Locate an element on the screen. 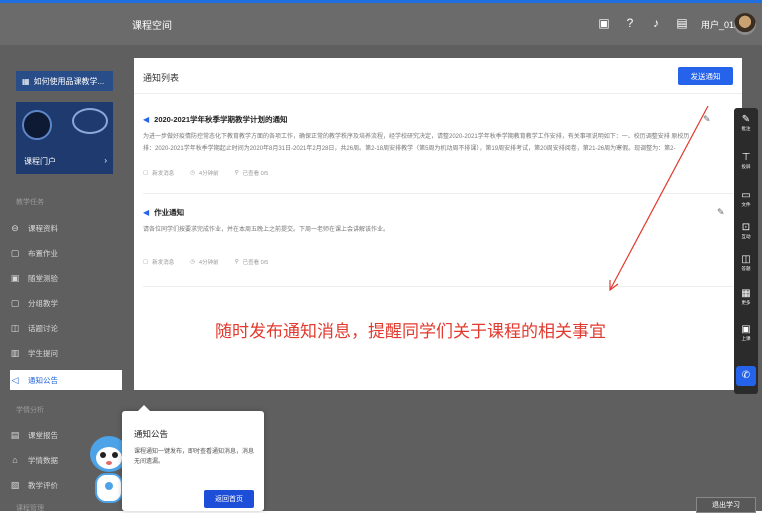  toolbar-more: ▦ 更多 is located at coordinates (746, 297).